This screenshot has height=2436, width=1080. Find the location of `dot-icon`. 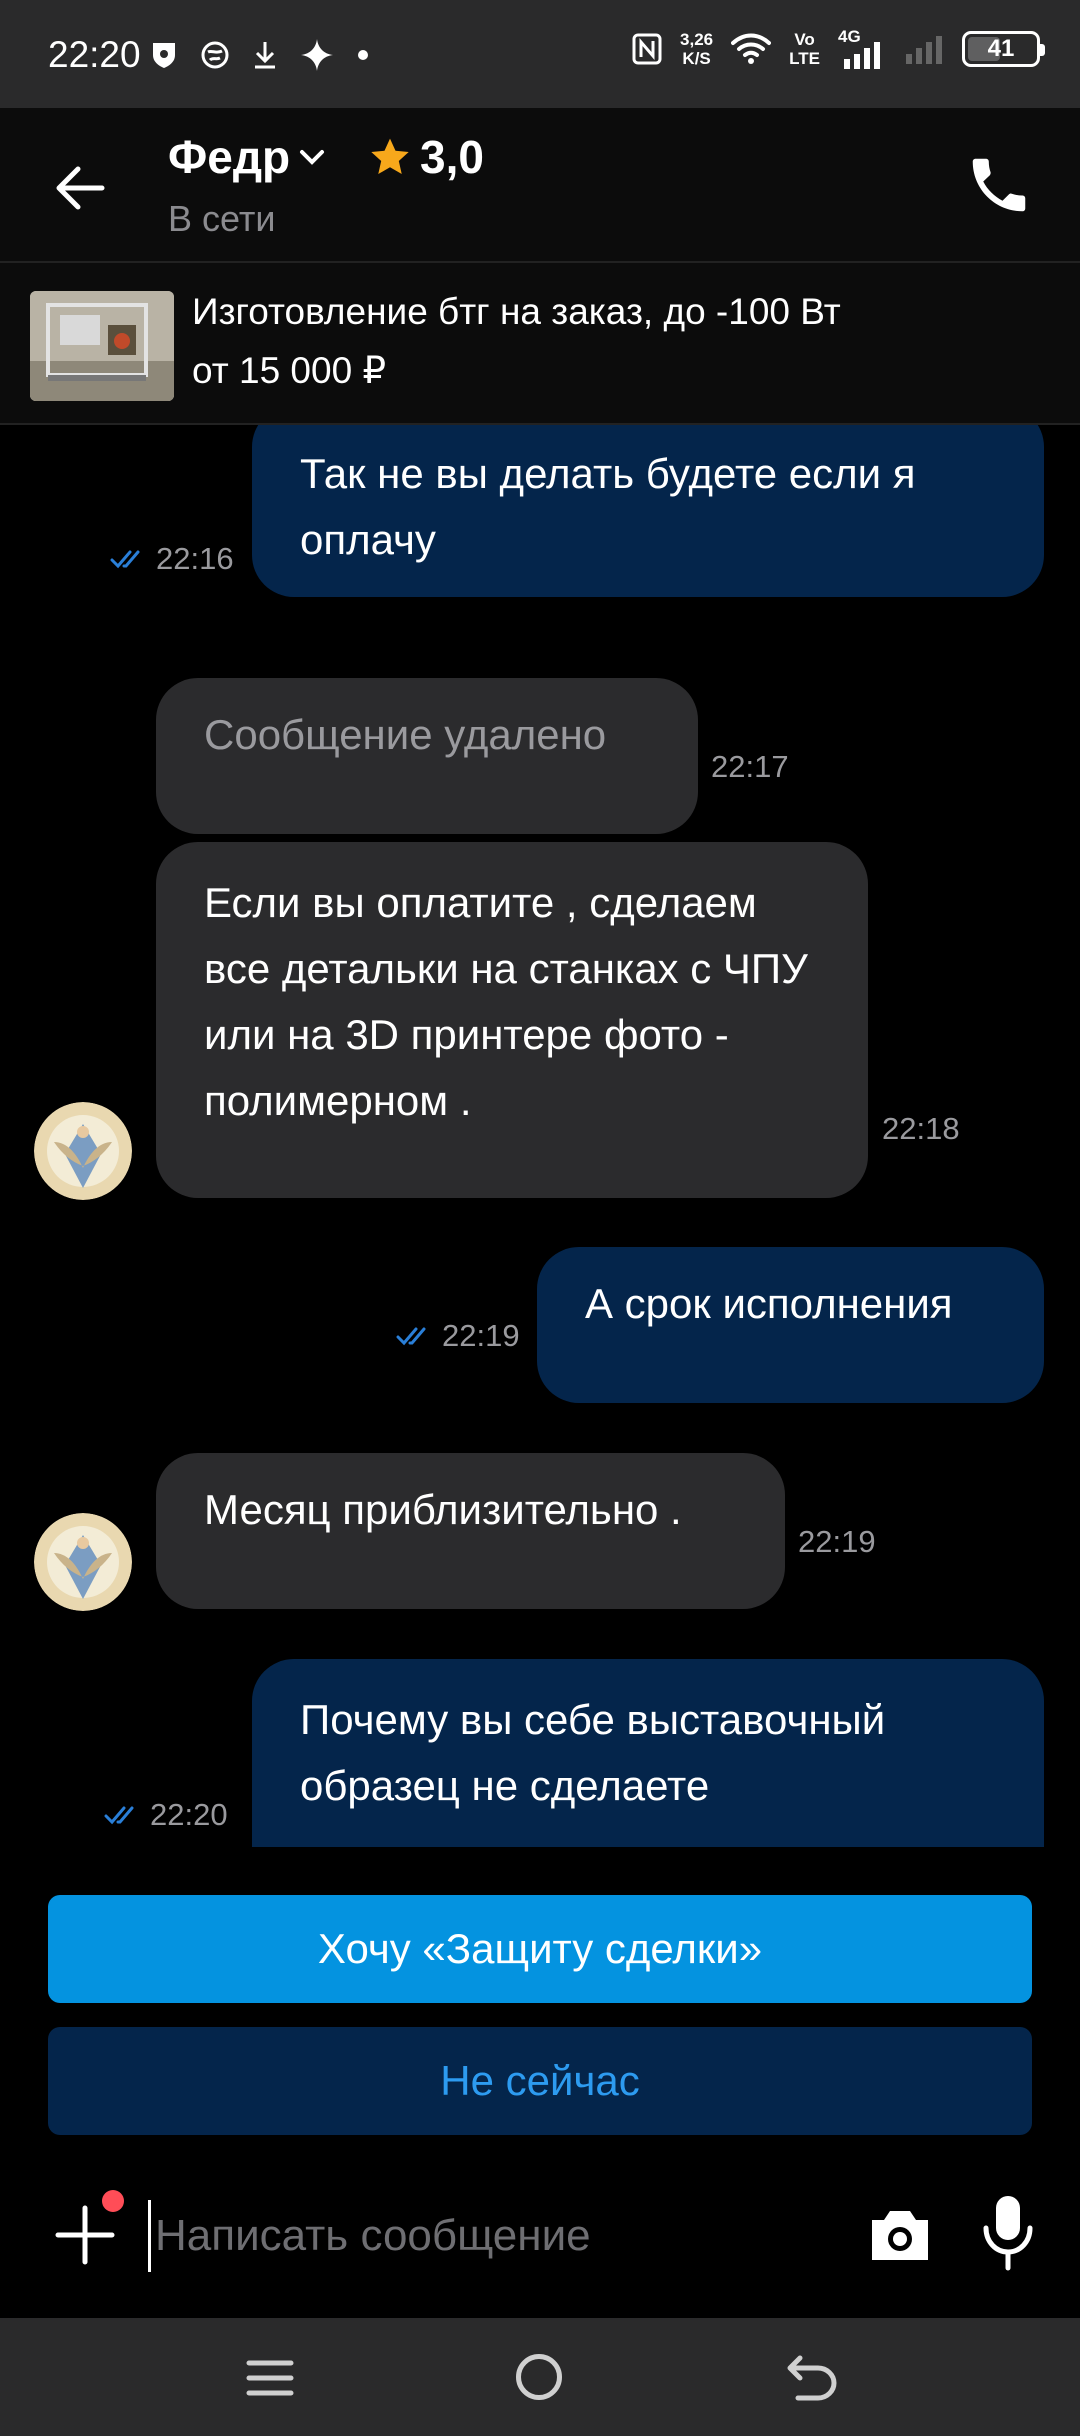

dot-icon is located at coordinates (363, 55).